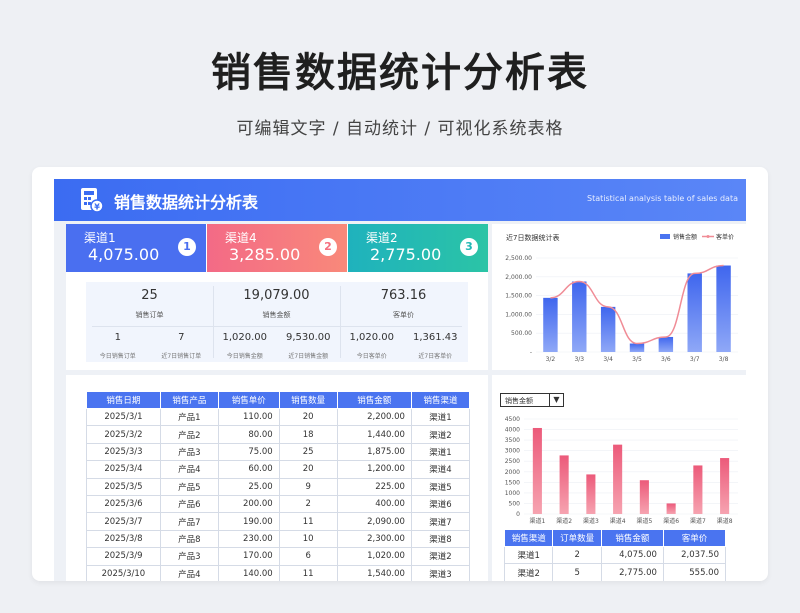 The width and height of the screenshot is (800, 613). I want to click on y-tick-label: 4500, so click(512, 419).